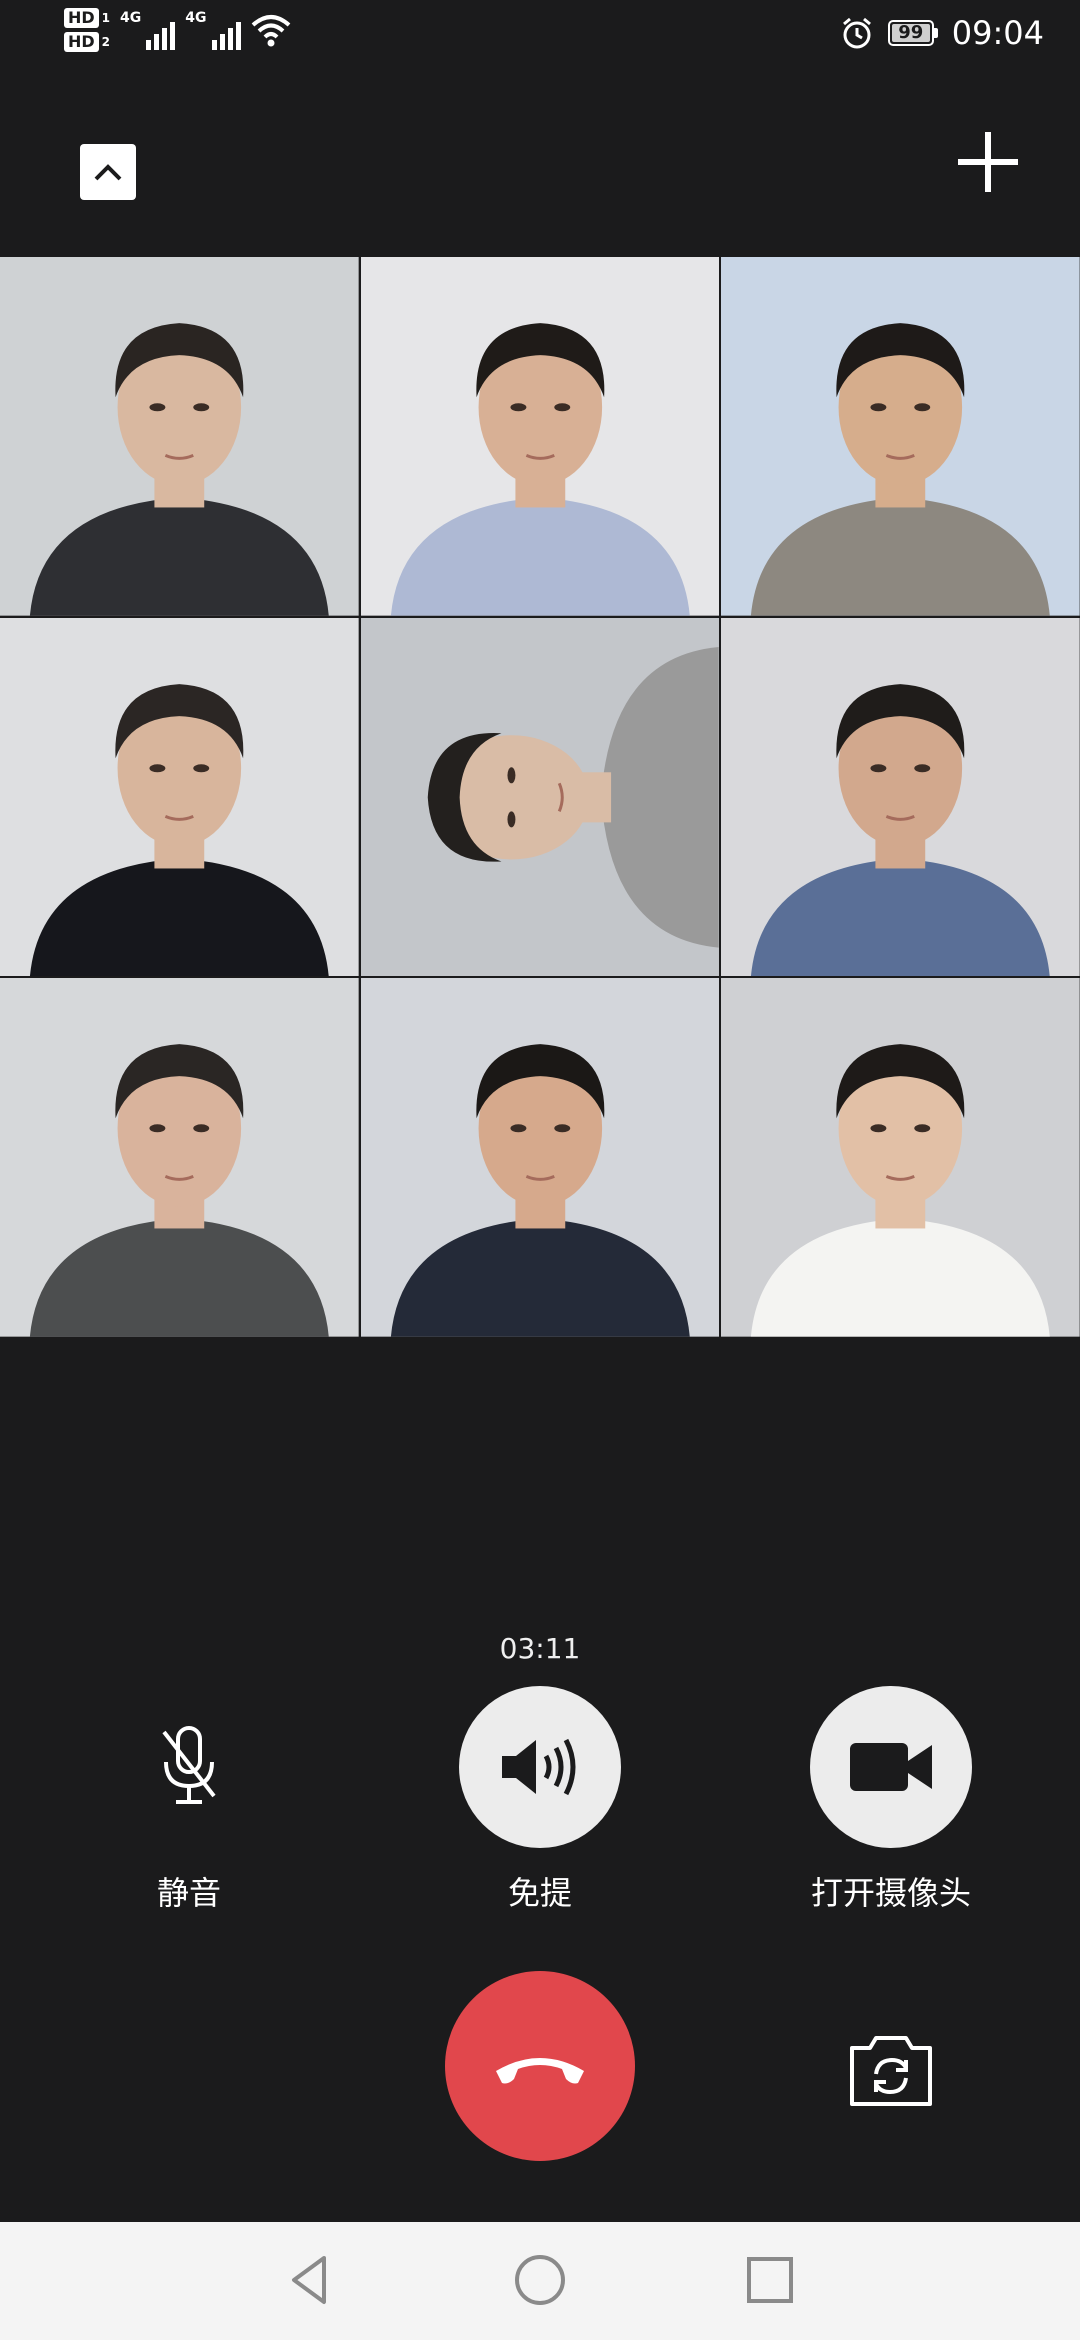  I want to click on chevron-up-icon, so click(108, 172).